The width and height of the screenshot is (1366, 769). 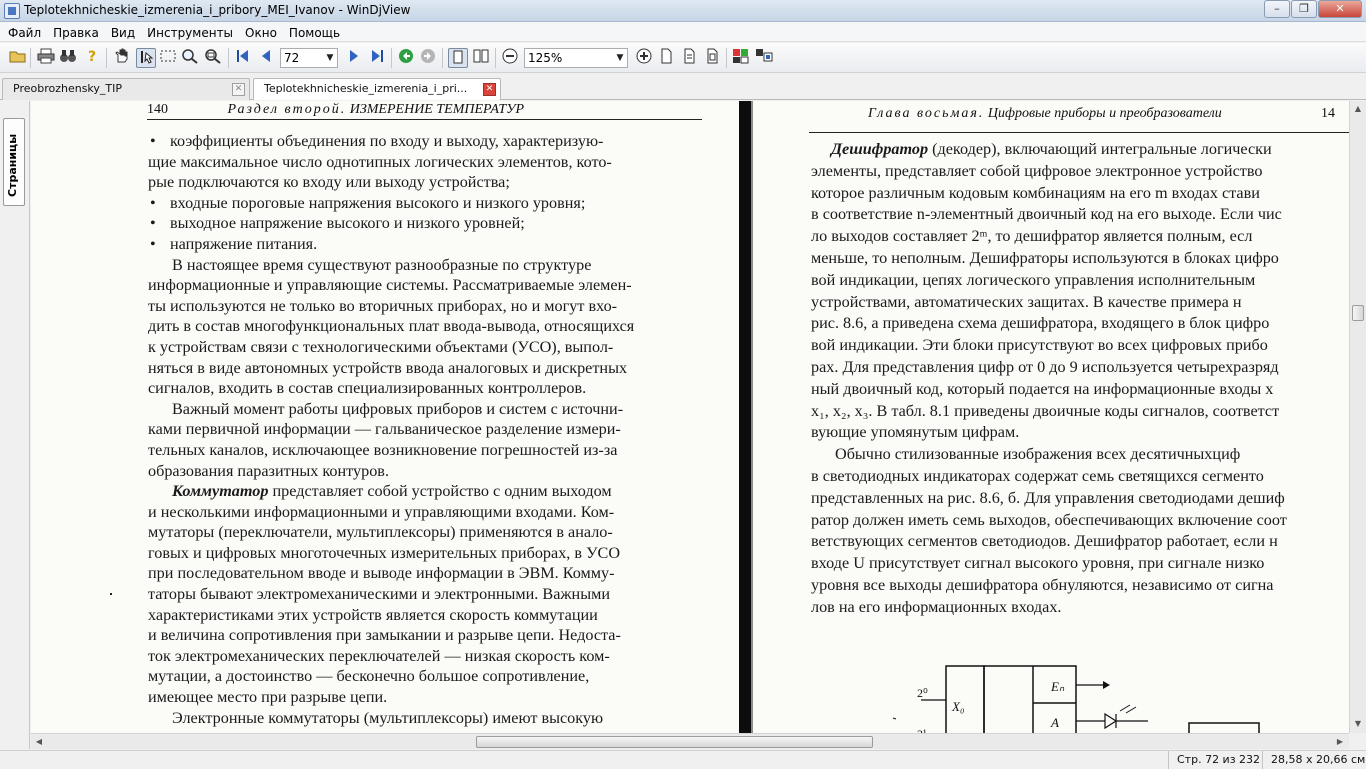 What do you see at coordinates (68, 58) in the screenshot?
I see `find-binoculars-icon` at bounding box center [68, 58].